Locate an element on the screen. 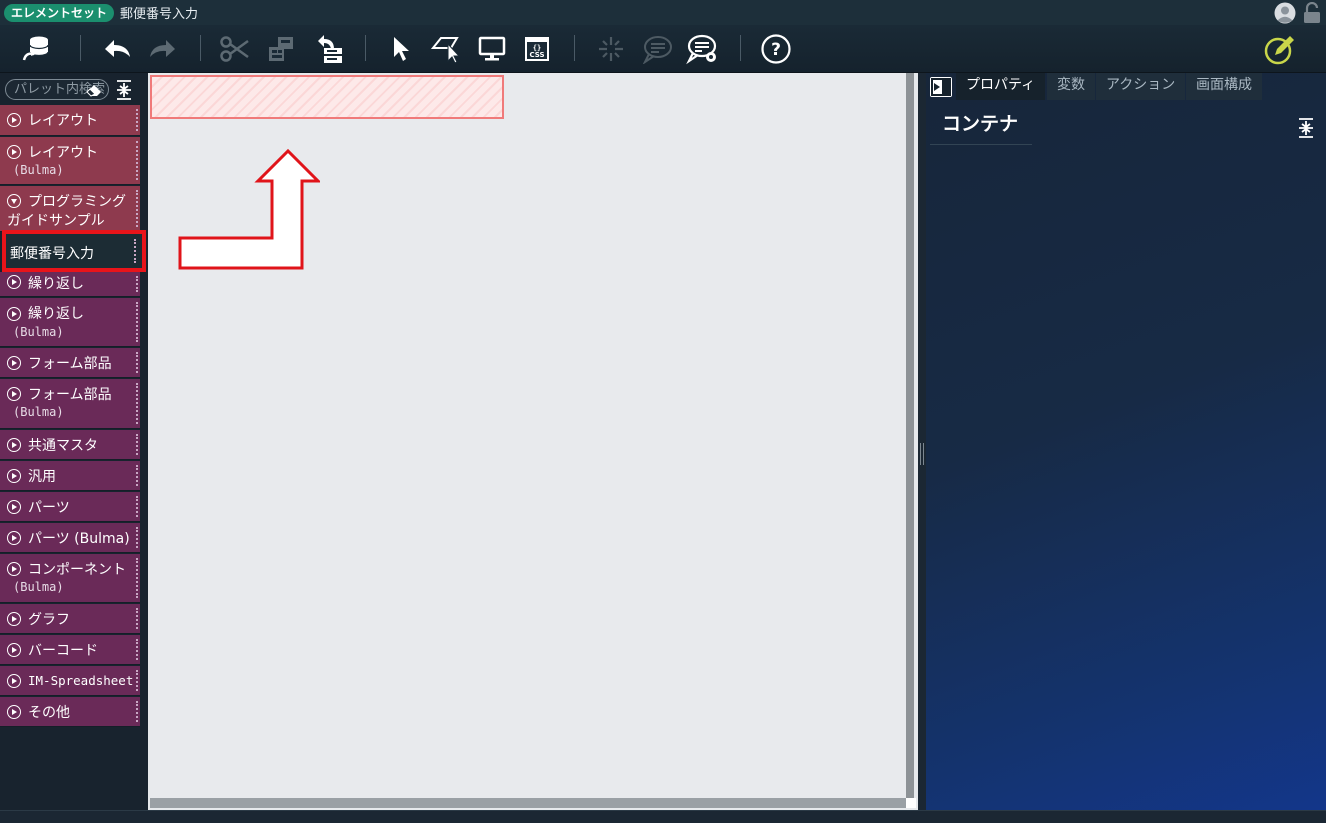 The width and height of the screenshot is (1326, 823). property-panel-title: コンテナ is located at coordinates (981, 128).